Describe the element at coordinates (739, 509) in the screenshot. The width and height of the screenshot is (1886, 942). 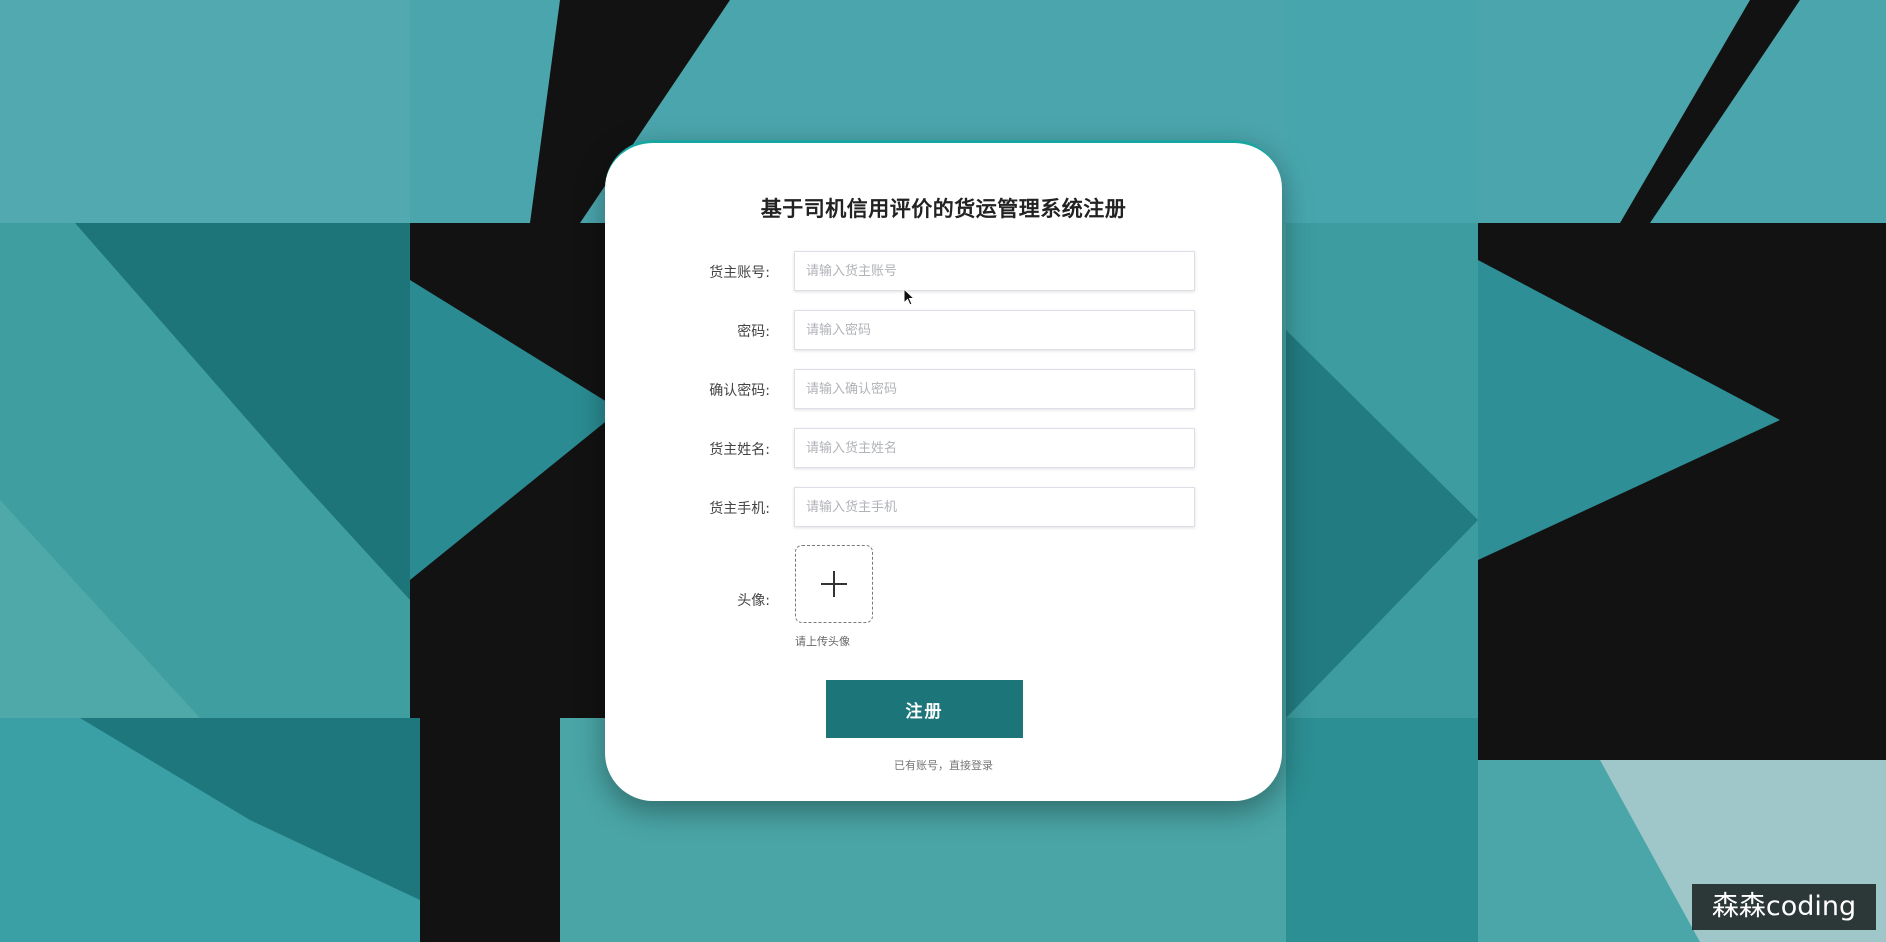
I see `phone-label: 货主手机:` at that location.